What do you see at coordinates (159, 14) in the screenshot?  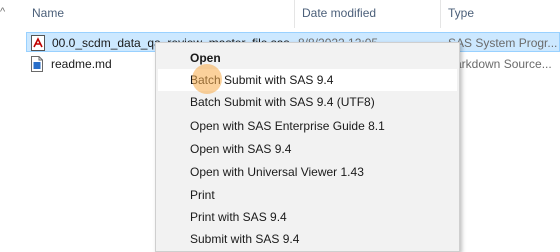 I see `column-header-name: Name` at bounding box center [159, 14].